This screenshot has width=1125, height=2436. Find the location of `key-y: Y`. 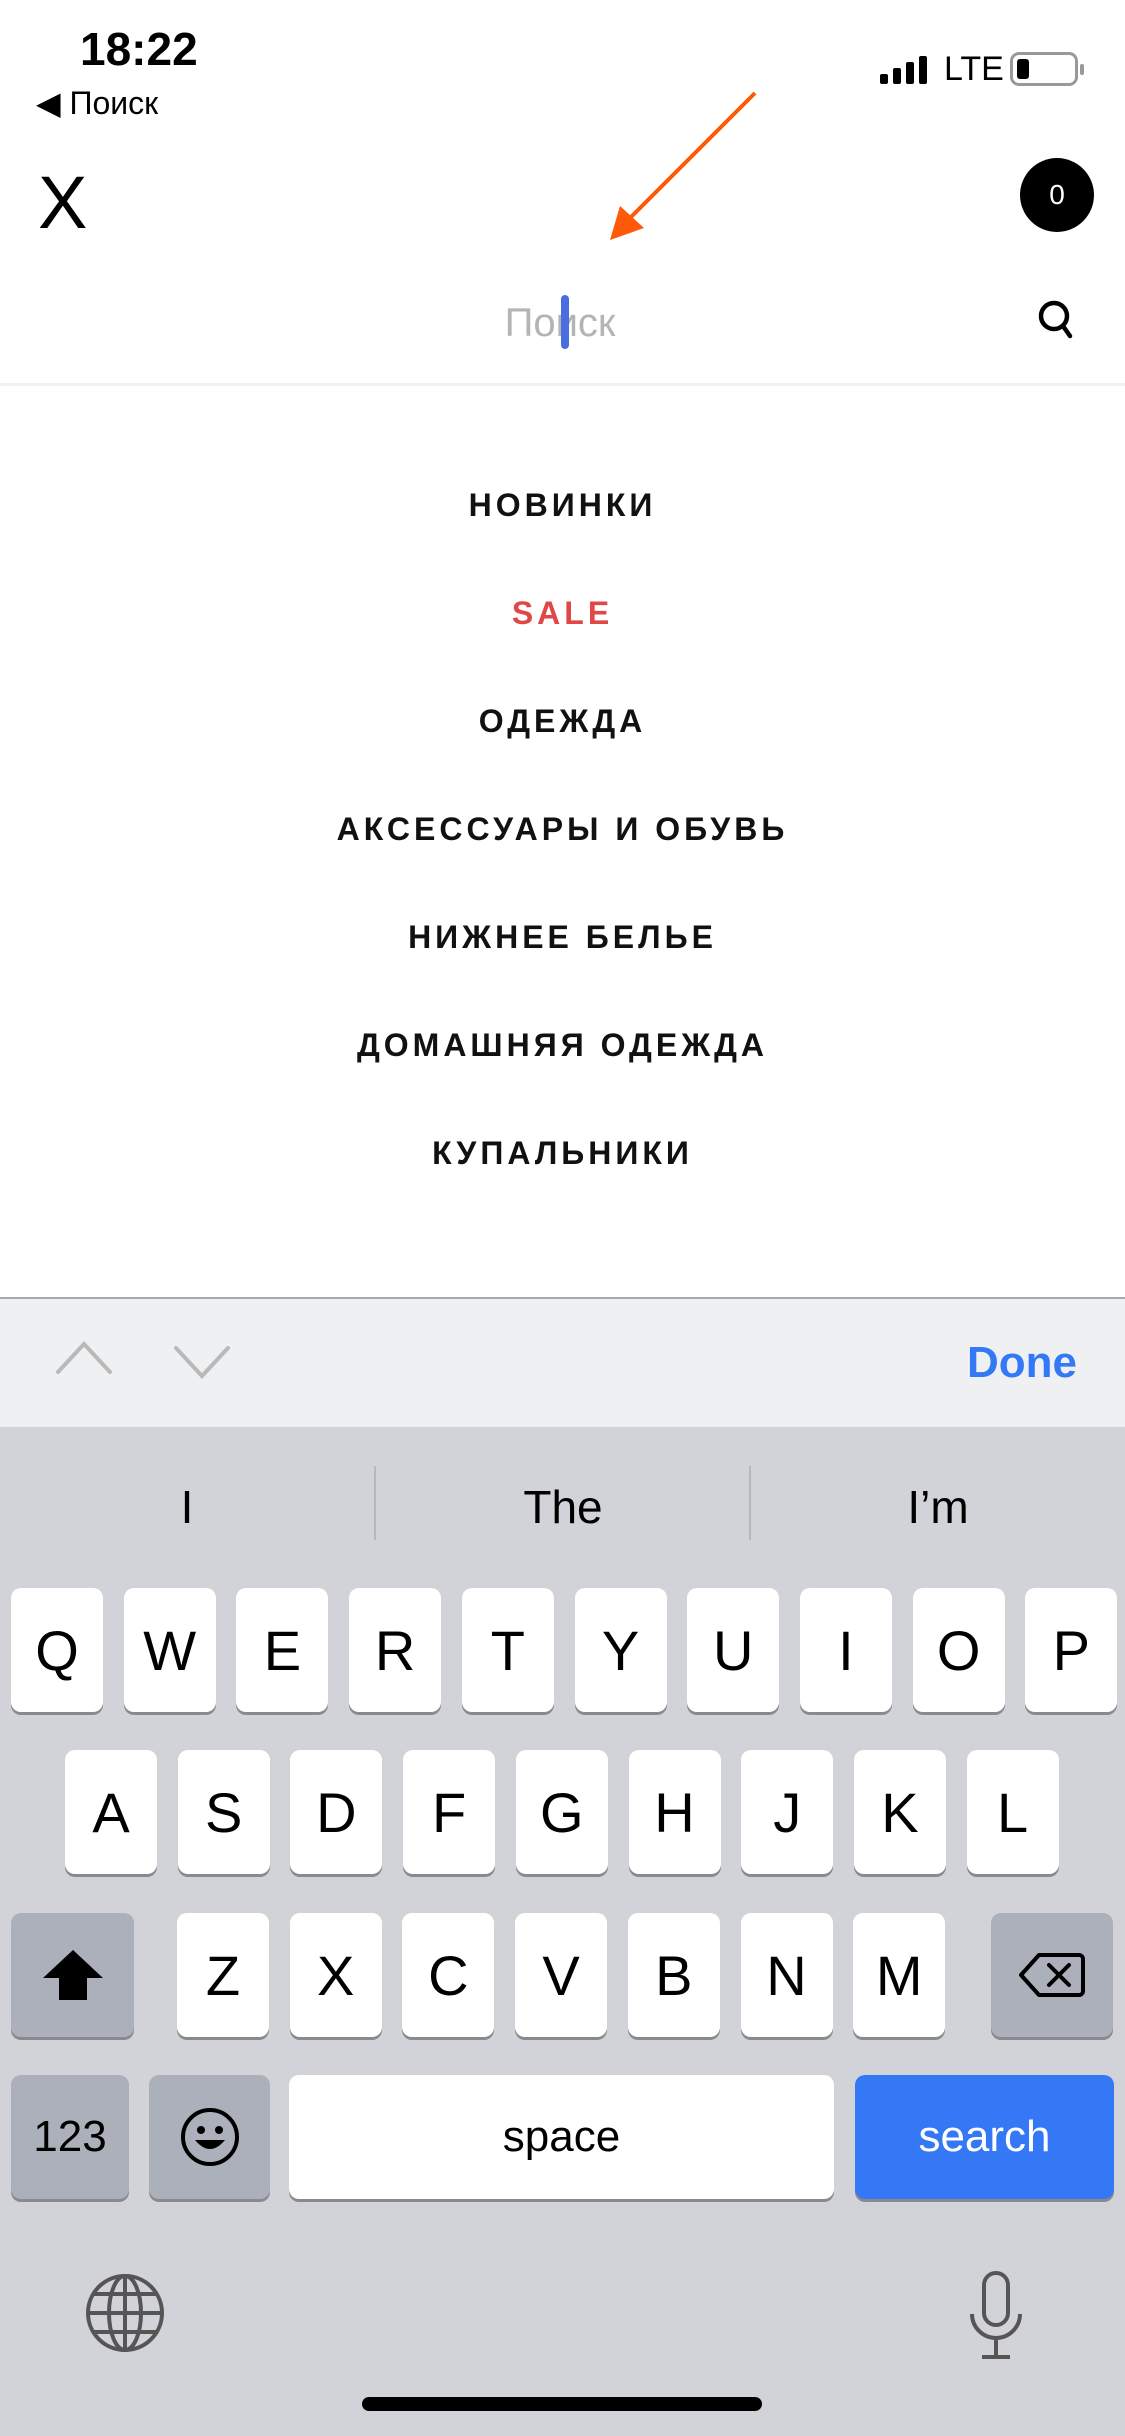

key-y: Y is located at coordinates (620, 1650).